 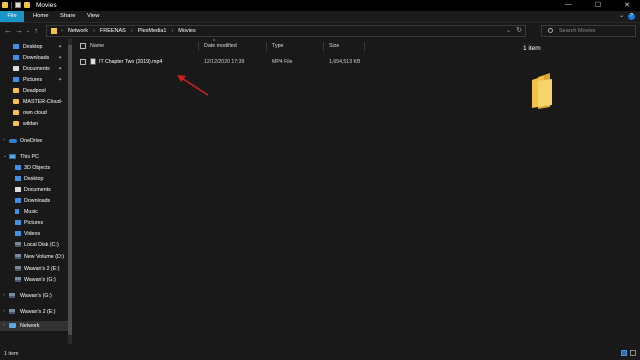 I want to click on forward-icon: →, so click(x=19, y=30).